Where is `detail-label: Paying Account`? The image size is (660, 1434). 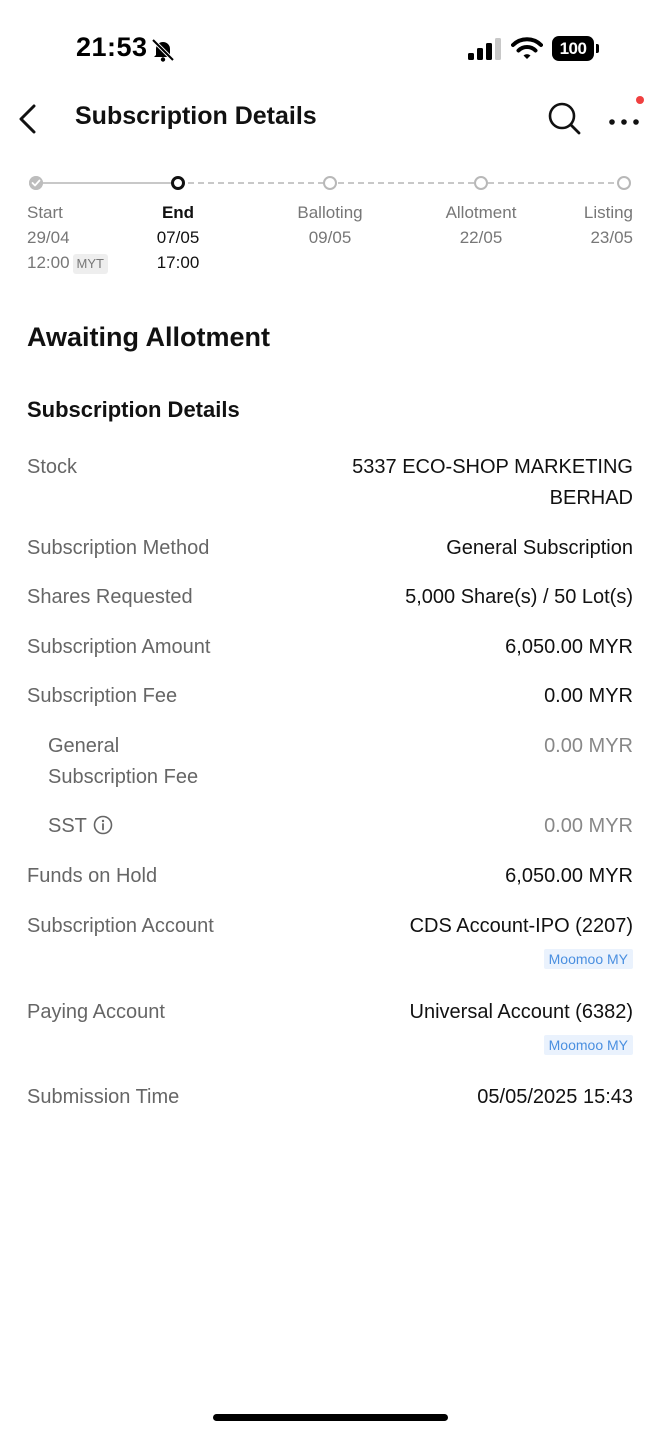
detail-label: Paying Account is located at coordinates (96, 1012).